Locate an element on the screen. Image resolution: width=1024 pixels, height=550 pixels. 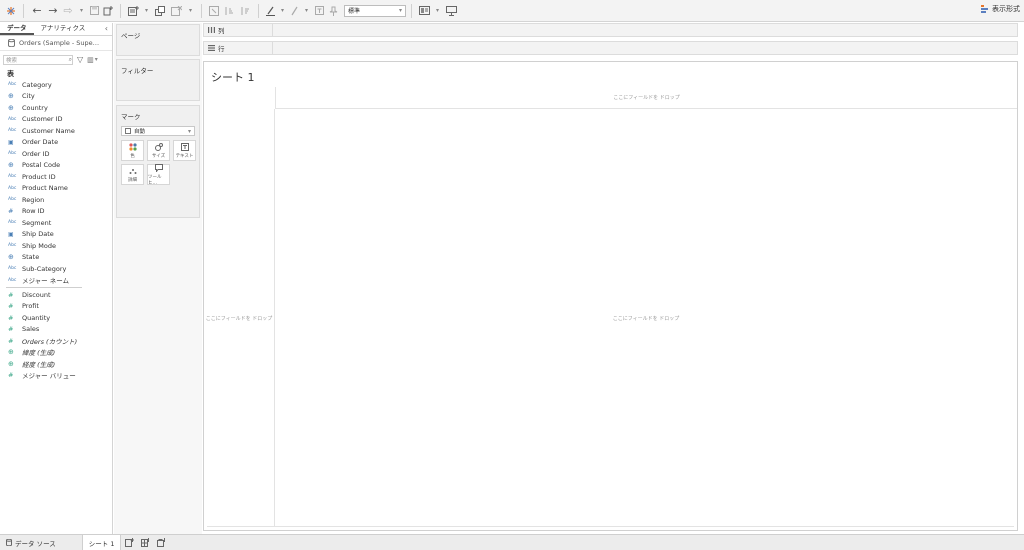
dimension-field: ⊕ City is located at coordinates (56, 97).